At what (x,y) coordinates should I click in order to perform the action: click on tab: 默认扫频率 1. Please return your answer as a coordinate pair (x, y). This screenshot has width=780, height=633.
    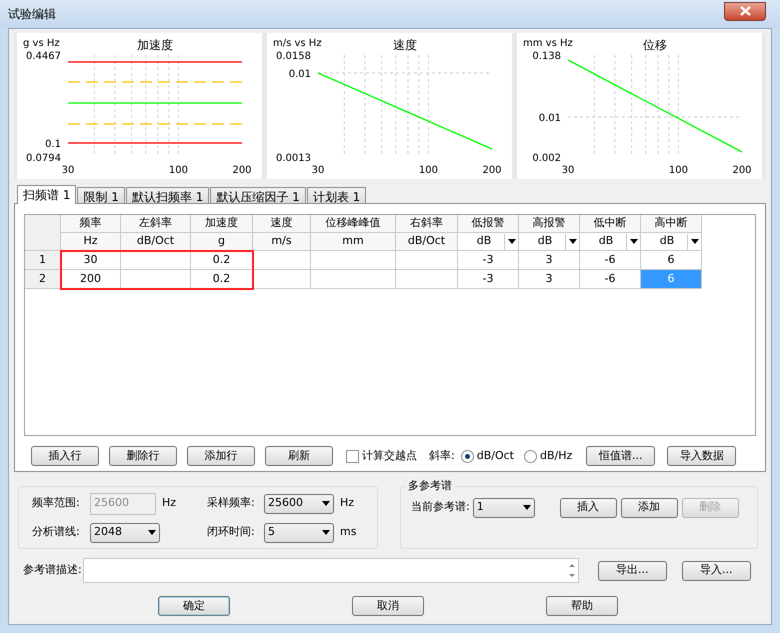
    Looking at the image, I should click on (168, 195).